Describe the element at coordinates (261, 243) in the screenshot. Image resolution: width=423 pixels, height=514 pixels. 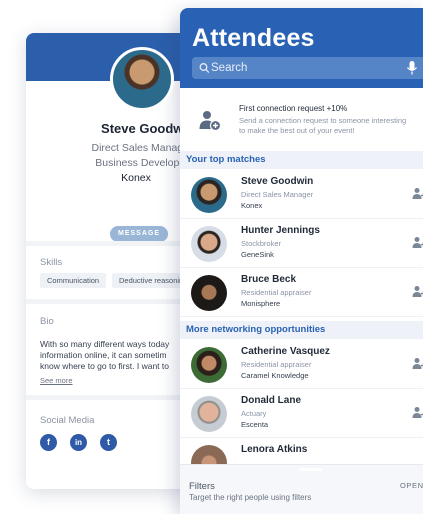
I see `attendee-role: Stockbroker` at that location.